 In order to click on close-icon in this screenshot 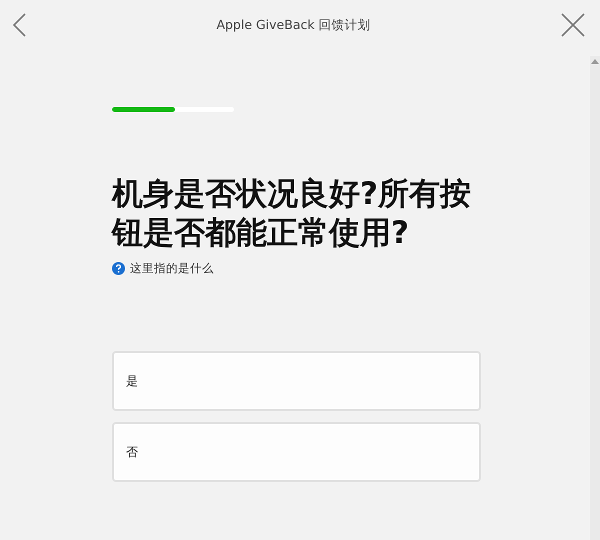, I will do `click(573, 25)`.